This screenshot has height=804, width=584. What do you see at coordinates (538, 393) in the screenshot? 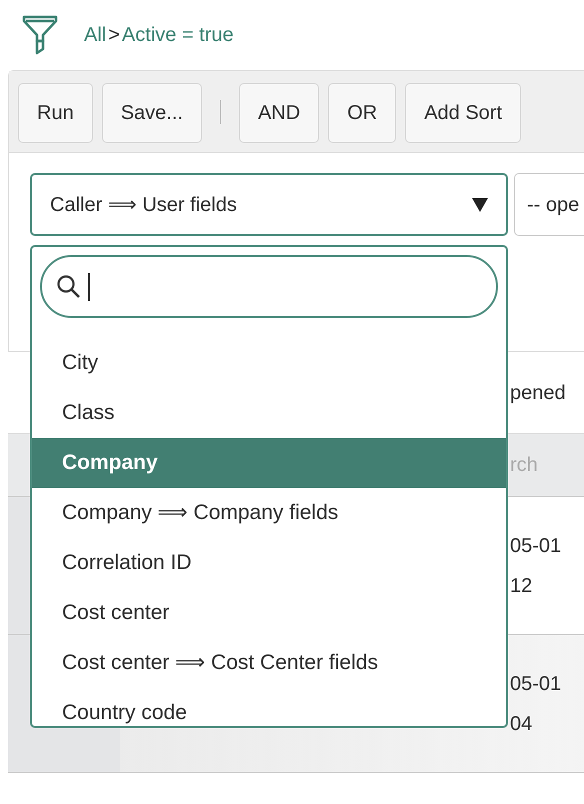
I see `column-header: pened` at bounding box center [538, 393].